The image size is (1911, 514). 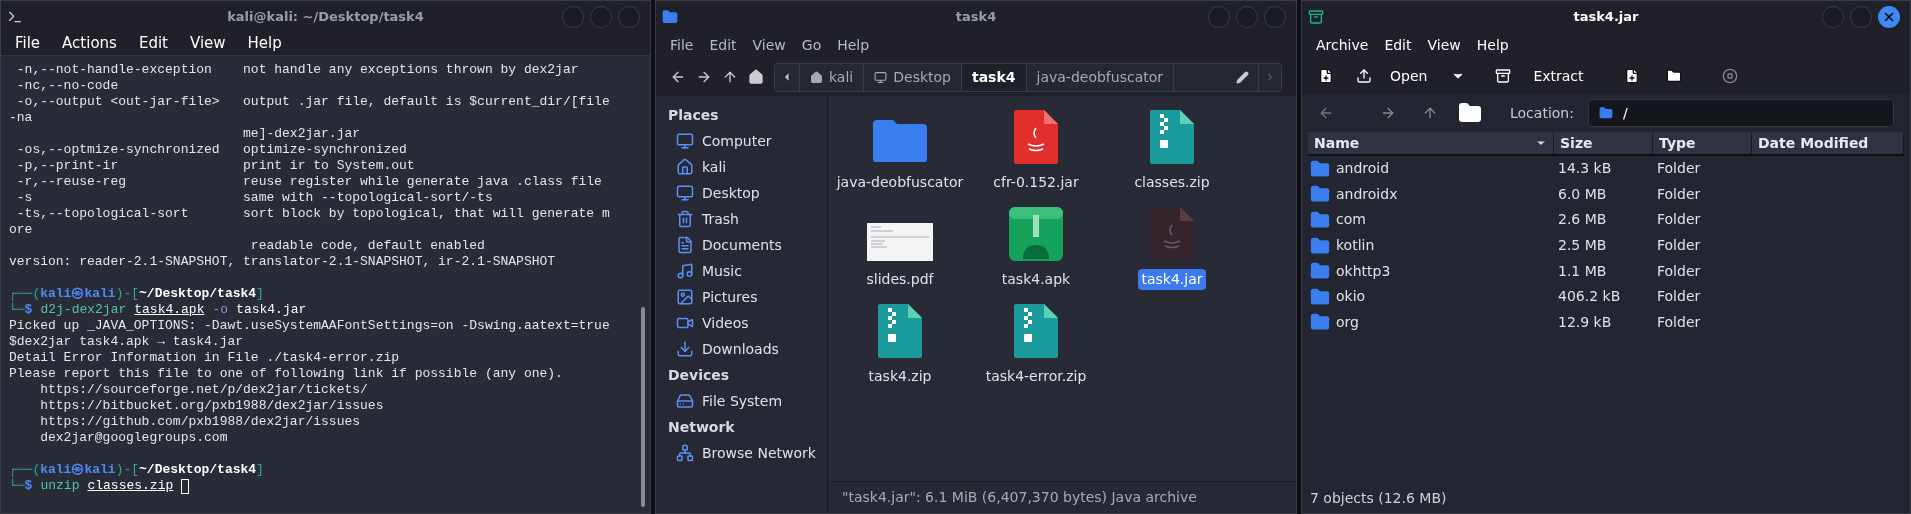 What do you see at coordinates (1378, 498) in the screenshot?
I see `status-text: 7 objects (12.6 MB)` at bounding box center [1378, 498].